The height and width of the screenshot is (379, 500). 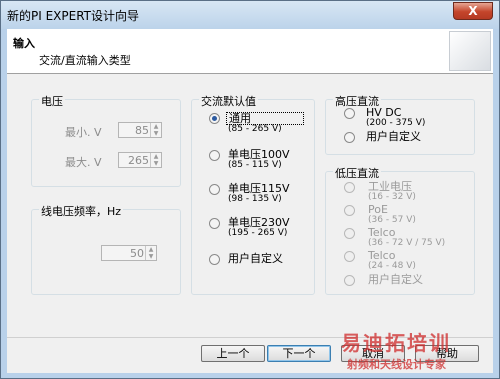 I want to click on page-subtitle: 交流/直流输入类型, so click(x=85, y=60).